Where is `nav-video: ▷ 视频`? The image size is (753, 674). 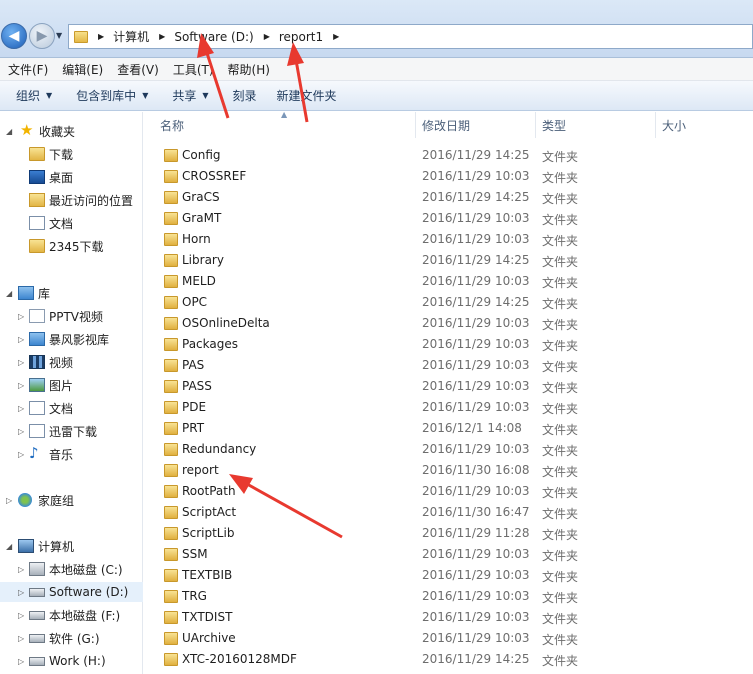 nav-video: ▷ 视频 is located at coordinates (71, 362).